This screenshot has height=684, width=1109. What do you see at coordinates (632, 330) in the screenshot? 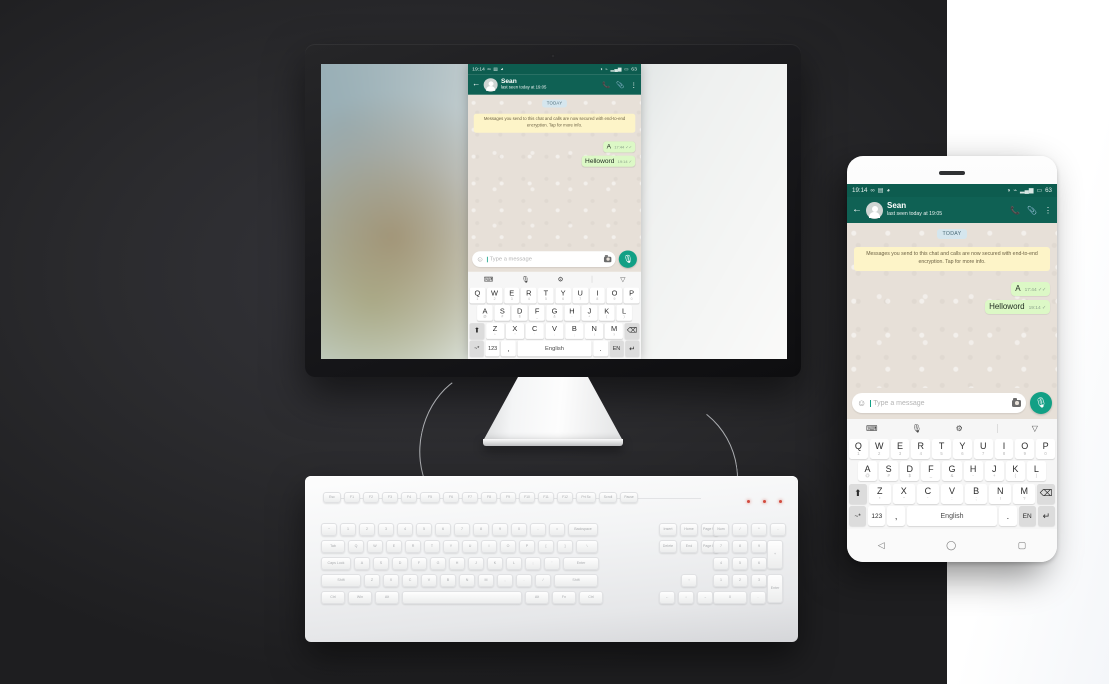
I see `backspace-key: ⌫` at bounding box center [632, 330].